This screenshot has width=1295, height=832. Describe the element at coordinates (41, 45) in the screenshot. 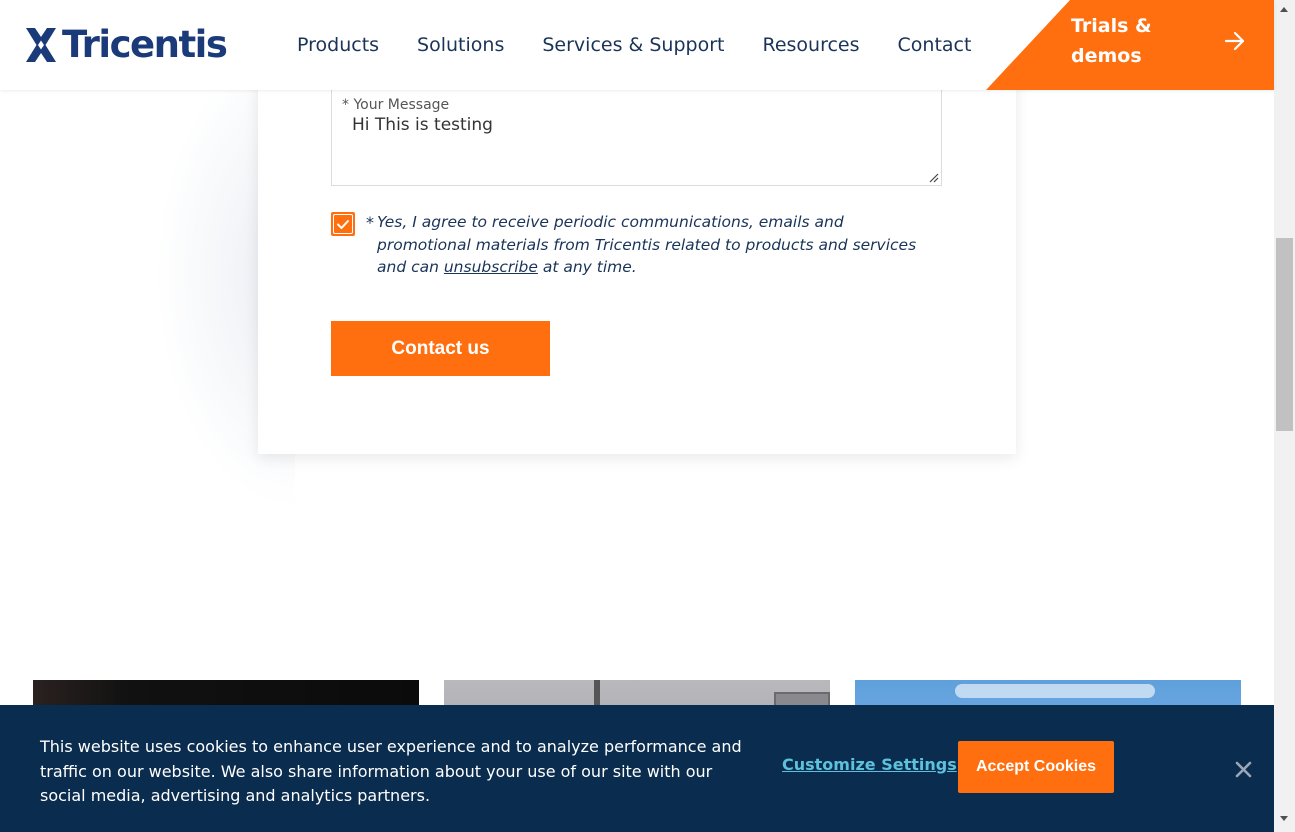

I see `tricentis-logo-mark-icon` at that location.